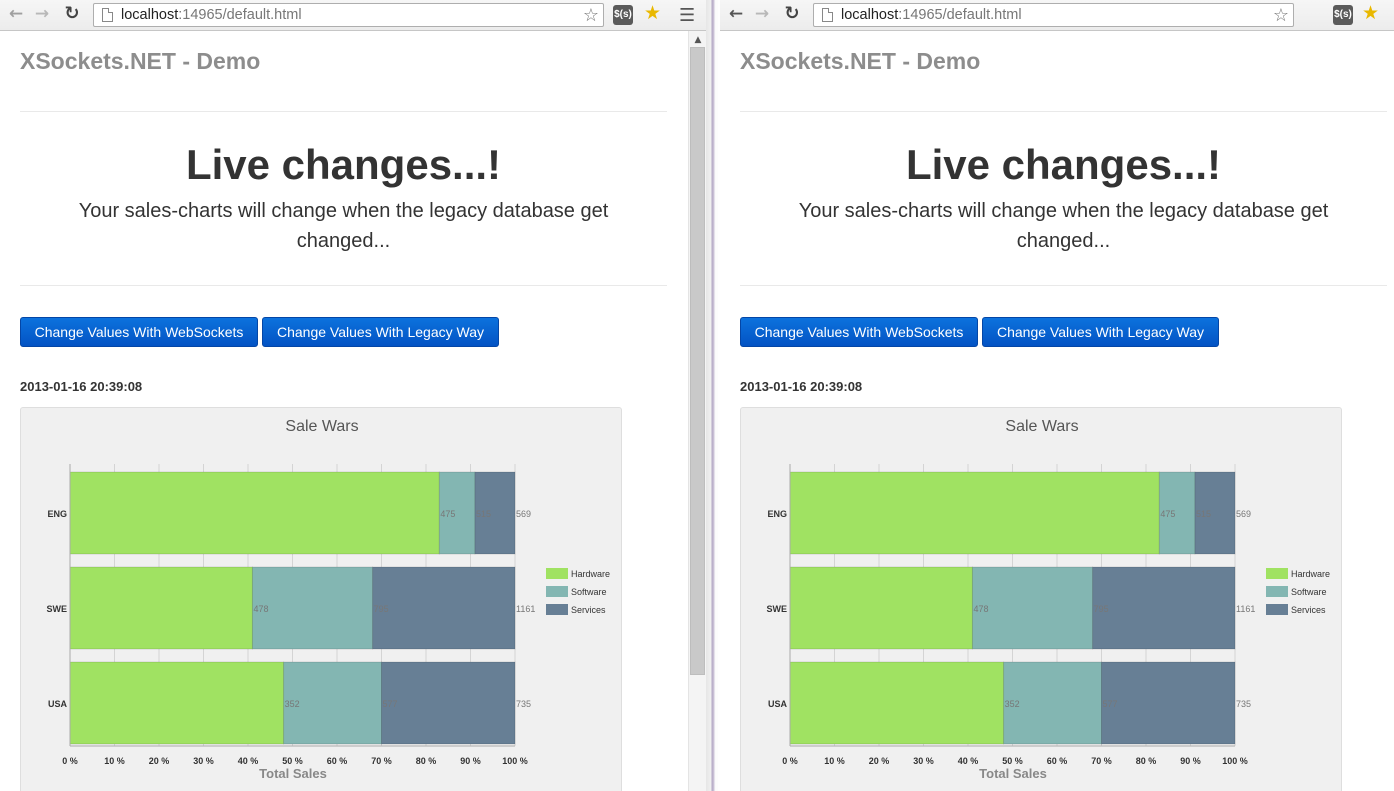 This screenshot has width=1394, height=791. What do you see at coordinates (150, 15) in the screenshot?
I see `url-host: localhost` at bounding box center [150, 15].